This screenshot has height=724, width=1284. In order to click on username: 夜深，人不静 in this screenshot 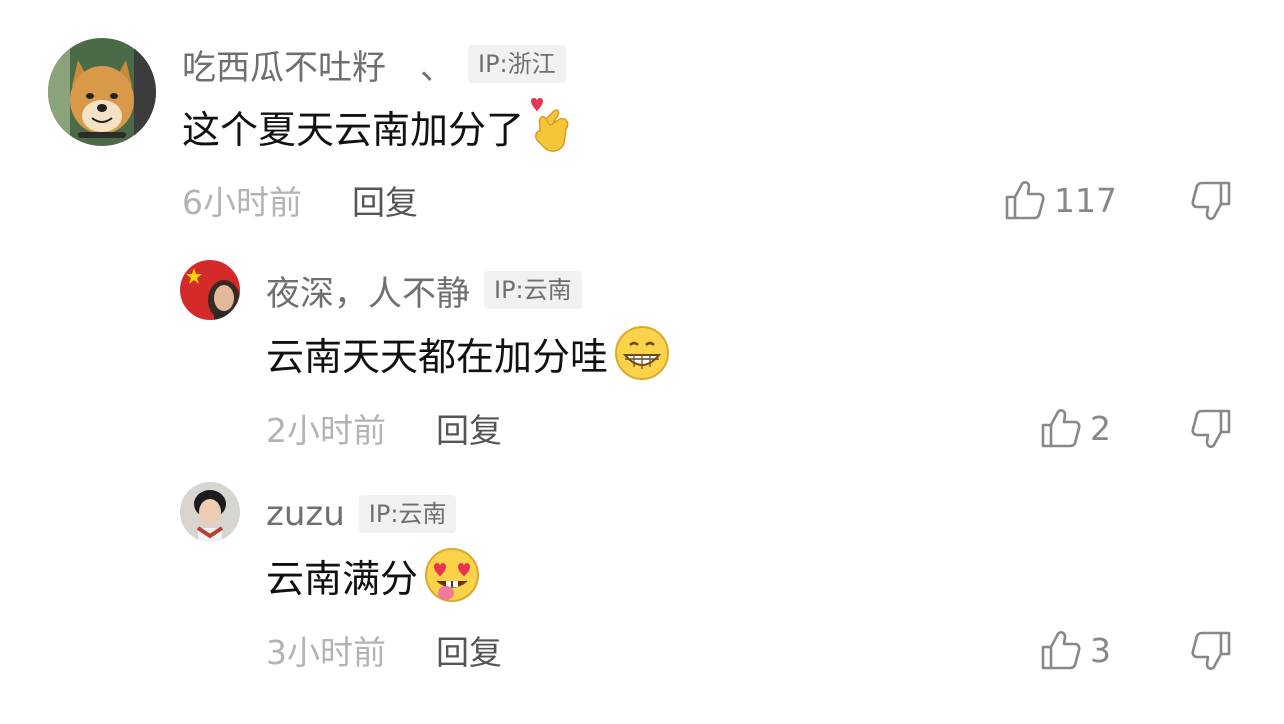, I will do `click(368, 290)`.